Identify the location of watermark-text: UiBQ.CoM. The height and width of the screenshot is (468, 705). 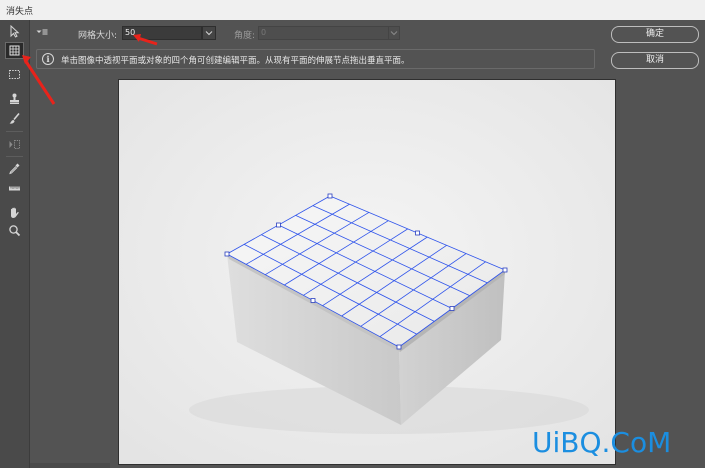
(602, 442).